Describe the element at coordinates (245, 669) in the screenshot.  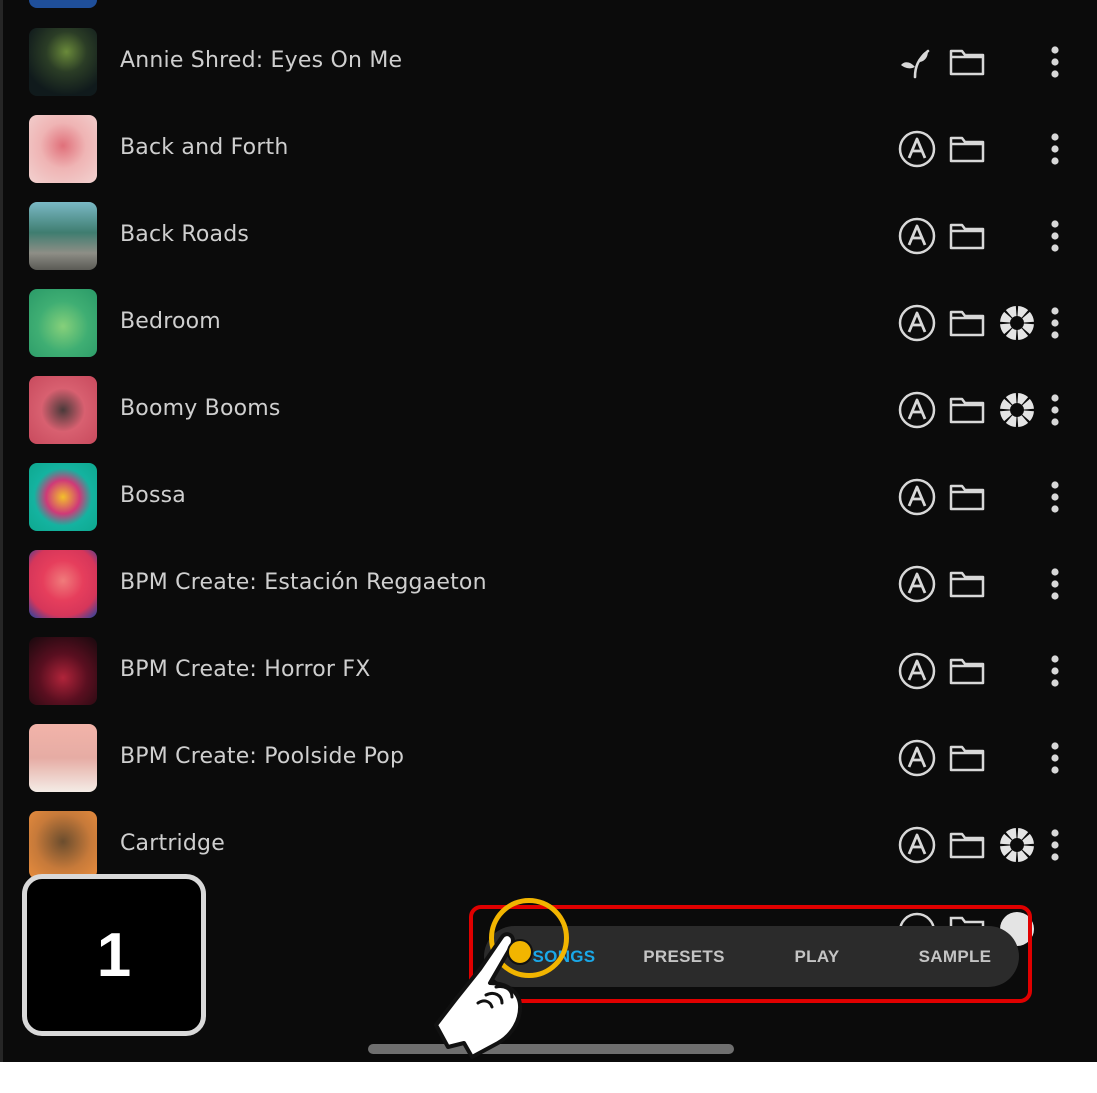
I see `song-title: BPM Create: Horror FX` at that location.